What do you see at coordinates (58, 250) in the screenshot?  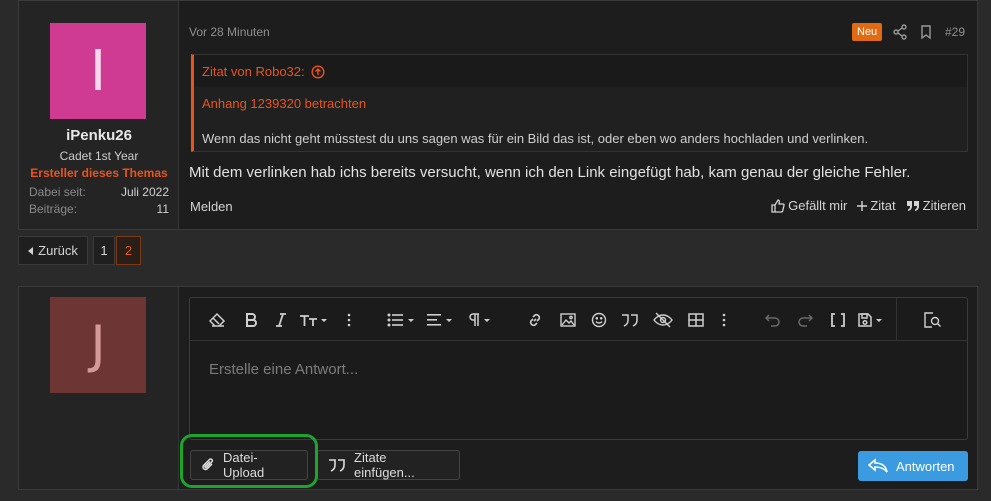 I see `pagination-prev-label: Zurück` at bounding box center [58, 250].